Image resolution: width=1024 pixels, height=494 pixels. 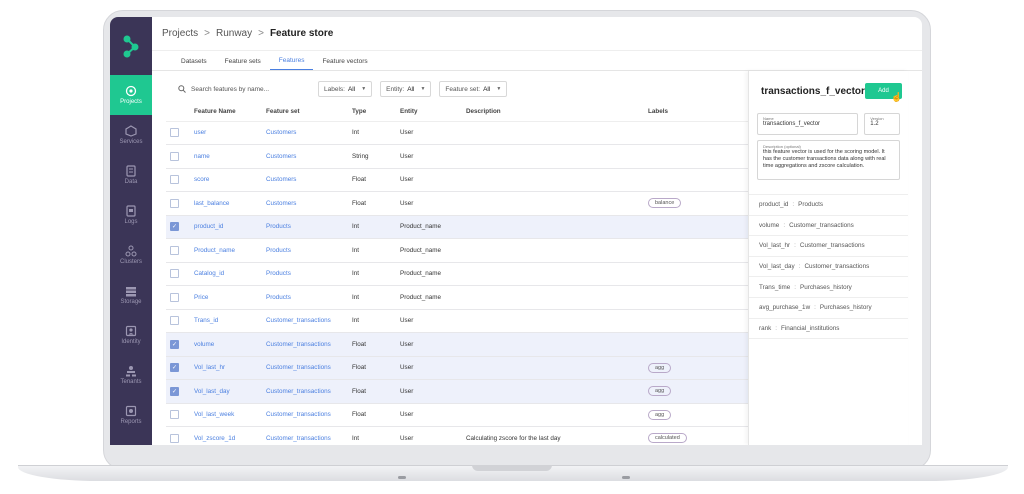 What do you see at coordinates (808, 124) in the screenshot?
I see `name-field: Name transactions_f_vector` at bounding box center [808, 124].